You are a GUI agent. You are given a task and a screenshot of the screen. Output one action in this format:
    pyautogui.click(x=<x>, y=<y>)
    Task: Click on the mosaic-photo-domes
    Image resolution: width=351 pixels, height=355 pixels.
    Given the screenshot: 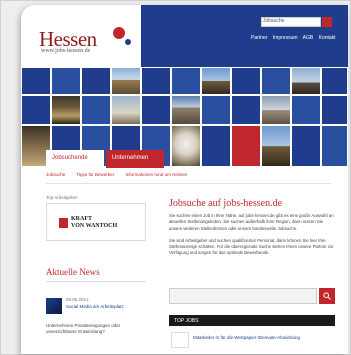 What is the action you would take?
    pyautogui.click(x=126, y=110)
    